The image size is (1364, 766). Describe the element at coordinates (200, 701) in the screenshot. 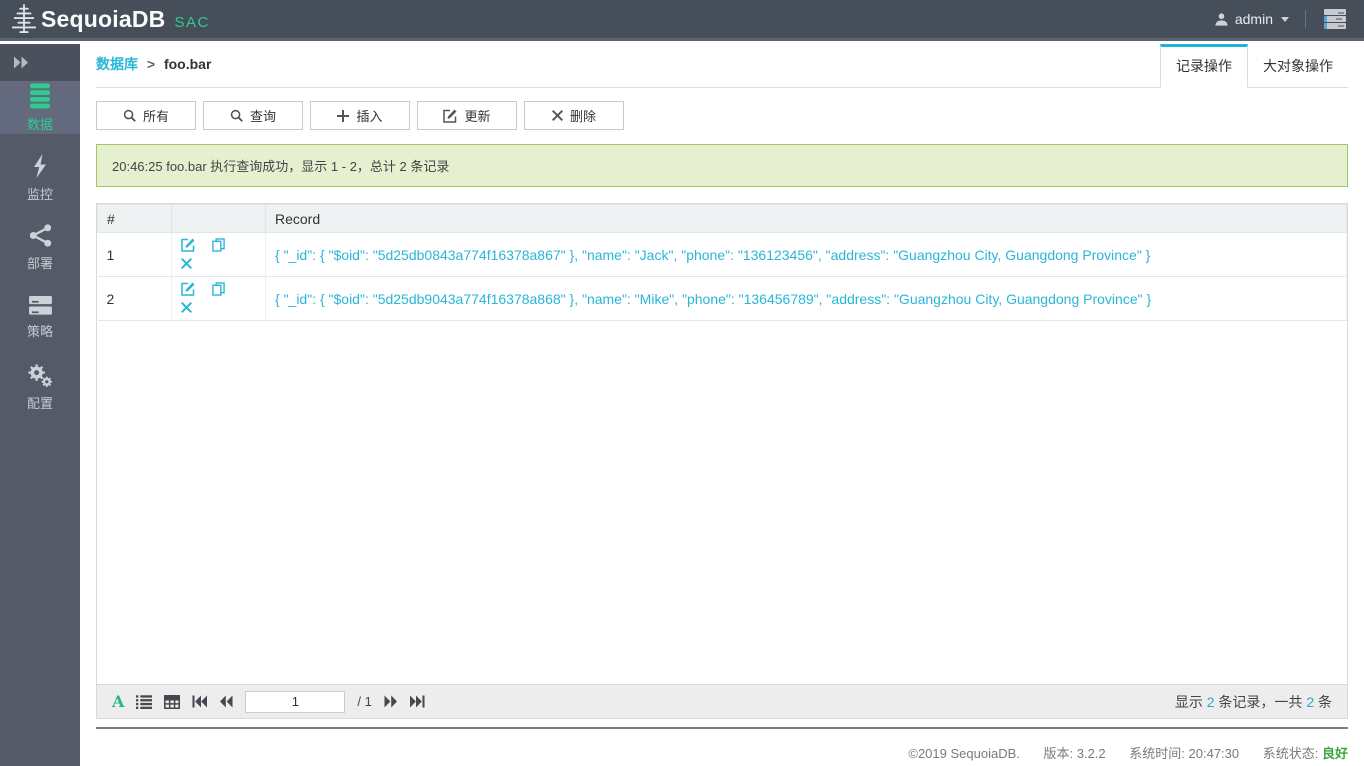

I see `first-page-icon` at that location.